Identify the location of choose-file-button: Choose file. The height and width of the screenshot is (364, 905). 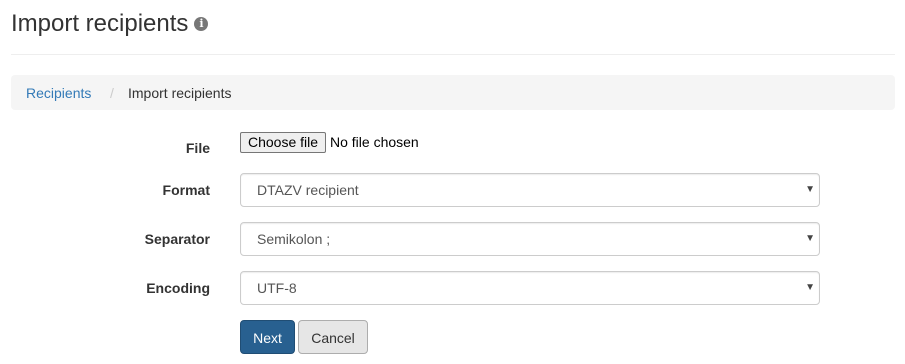
(283, 142).